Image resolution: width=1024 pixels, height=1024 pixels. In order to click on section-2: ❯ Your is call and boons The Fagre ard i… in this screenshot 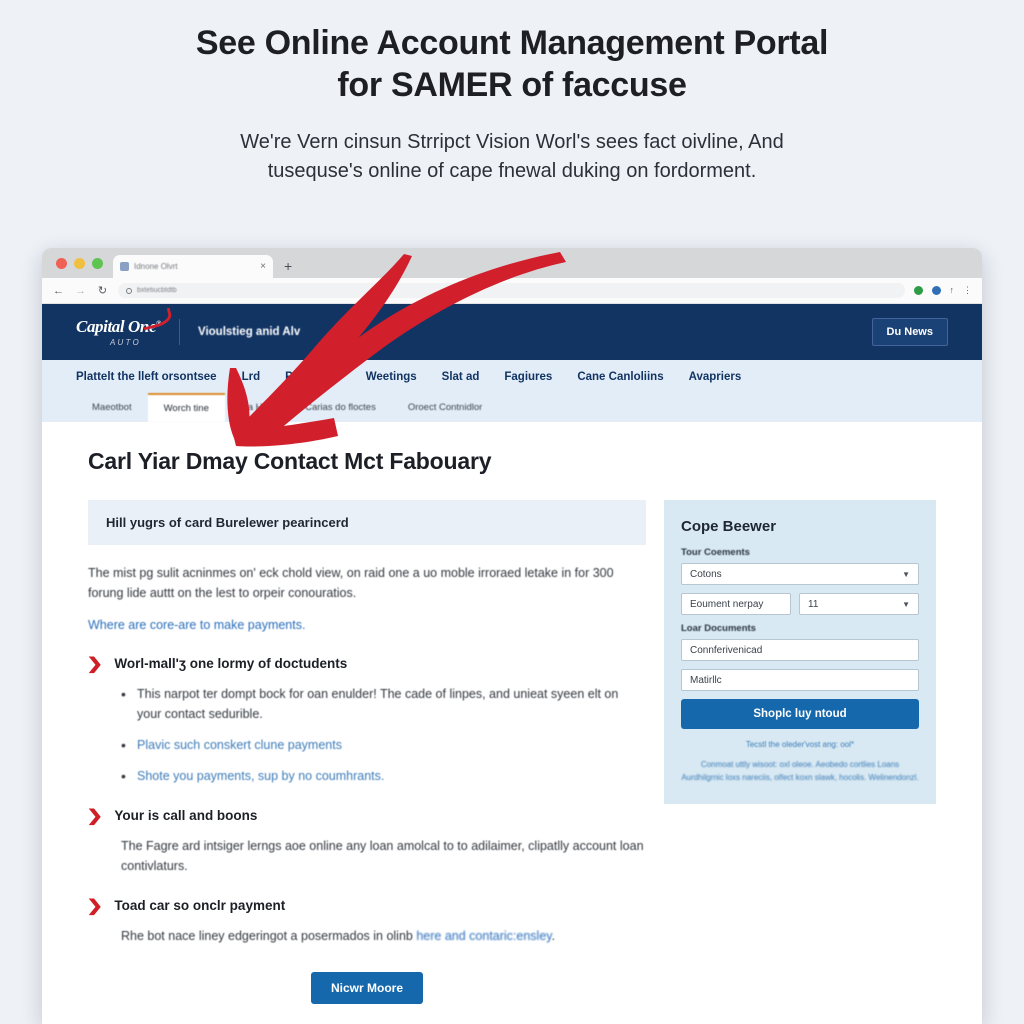, I will do `click(366, 842)`.